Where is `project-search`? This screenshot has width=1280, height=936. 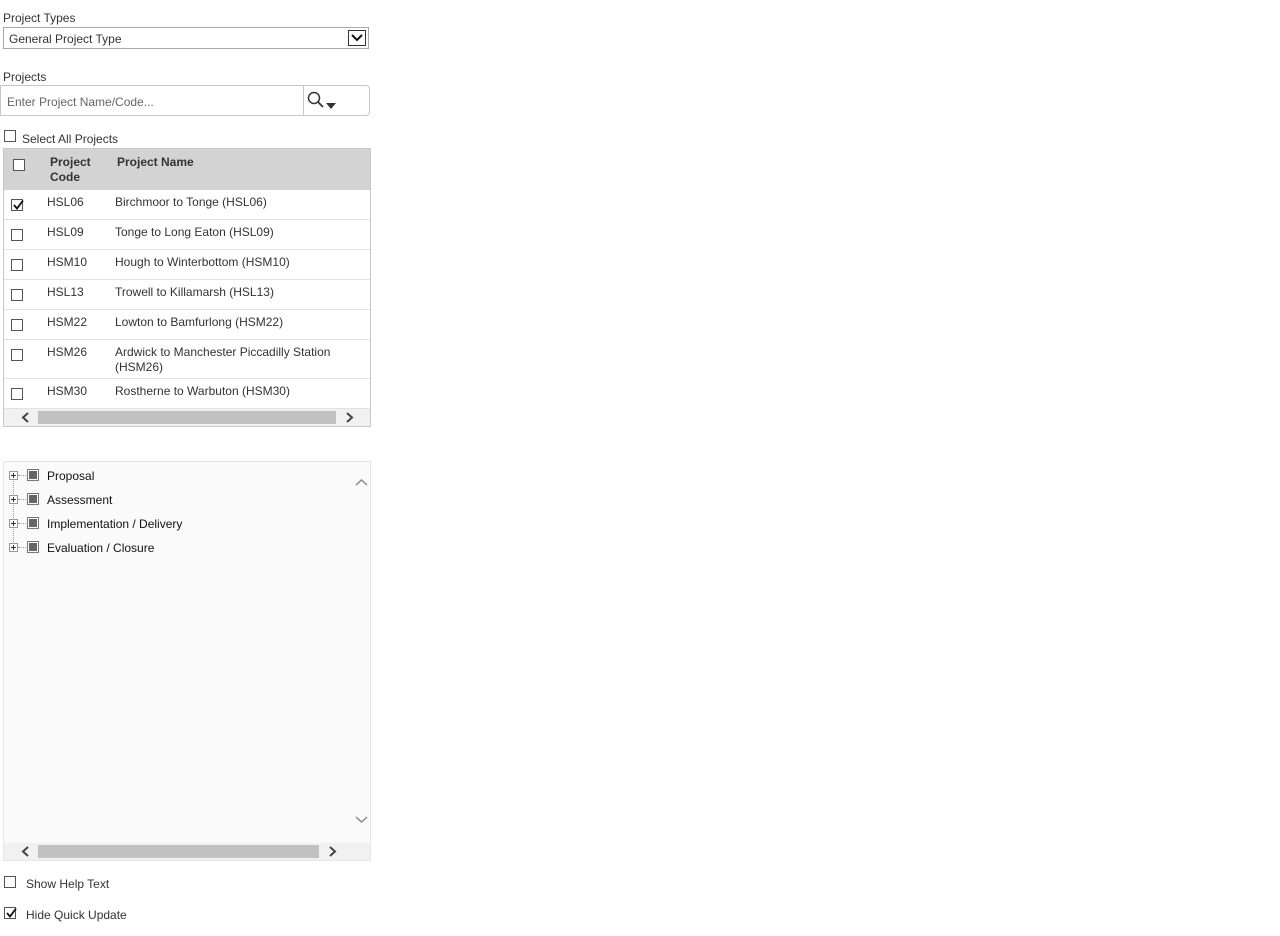
project-search is located at coordinates (185, 100).